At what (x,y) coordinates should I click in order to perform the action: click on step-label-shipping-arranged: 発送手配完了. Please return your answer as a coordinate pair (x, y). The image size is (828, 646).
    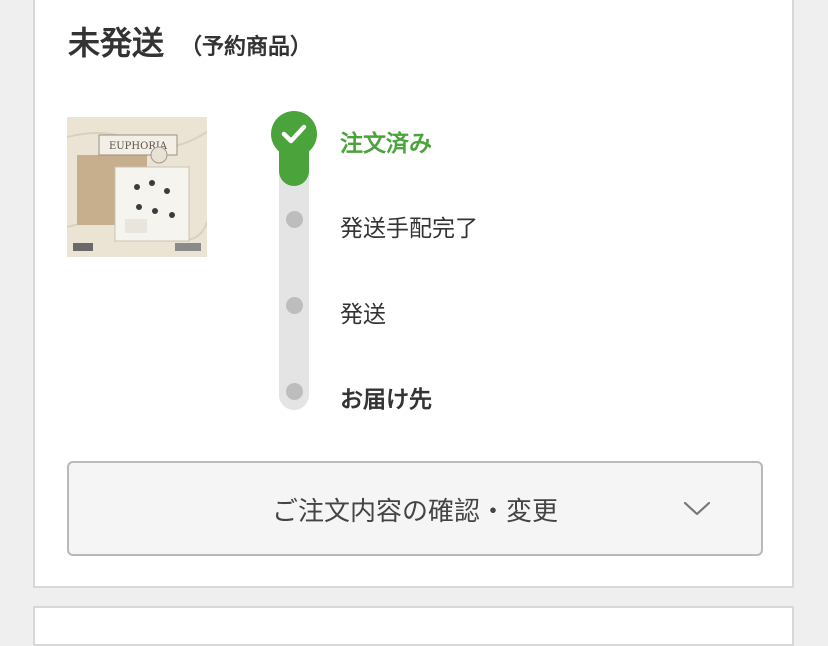
    Looking at the image, I should click on (409, 229).